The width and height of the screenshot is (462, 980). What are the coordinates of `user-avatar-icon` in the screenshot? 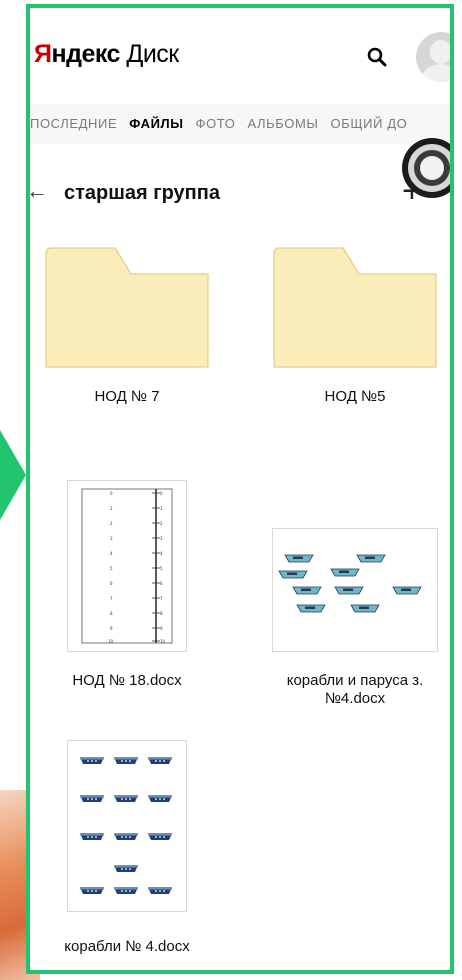 It's located at (433, 57).